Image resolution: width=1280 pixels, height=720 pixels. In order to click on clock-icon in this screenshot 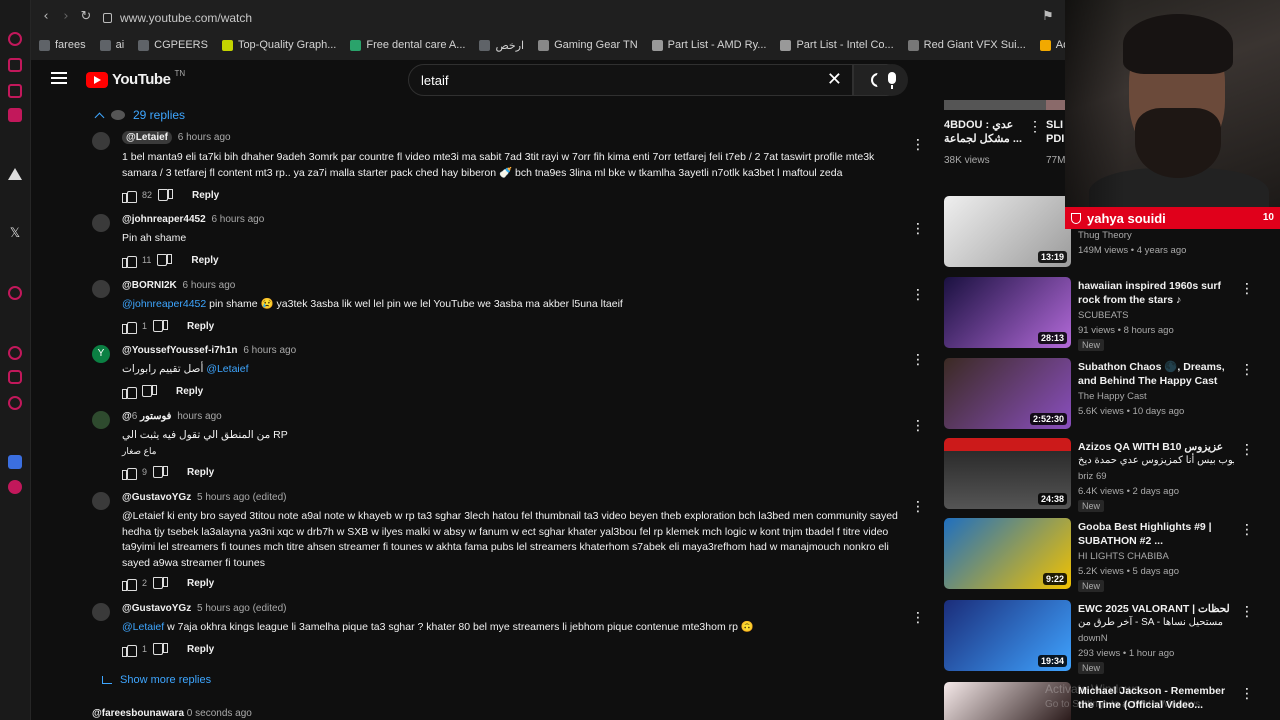, I will do `click(15, 353)`.